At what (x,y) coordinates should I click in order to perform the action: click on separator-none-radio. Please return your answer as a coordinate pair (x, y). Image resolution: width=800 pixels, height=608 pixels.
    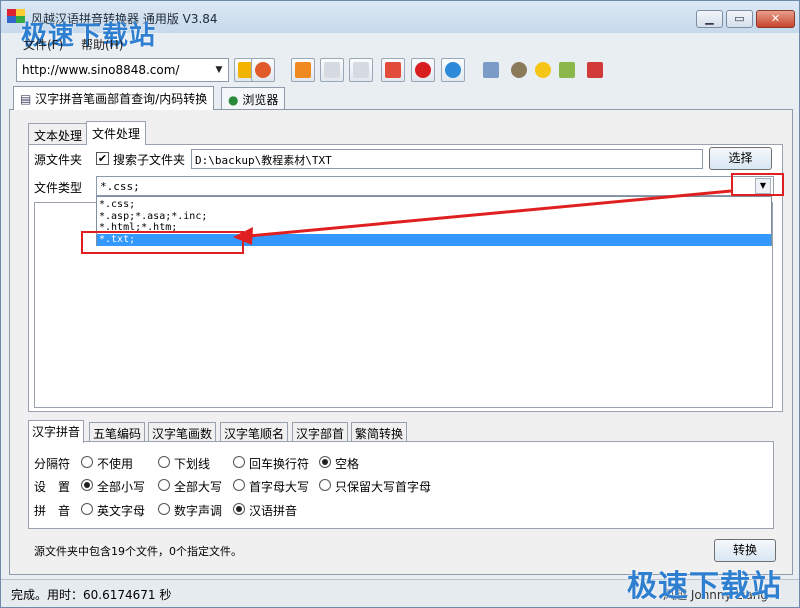
    Looking at the image, I should click on (87, 462).